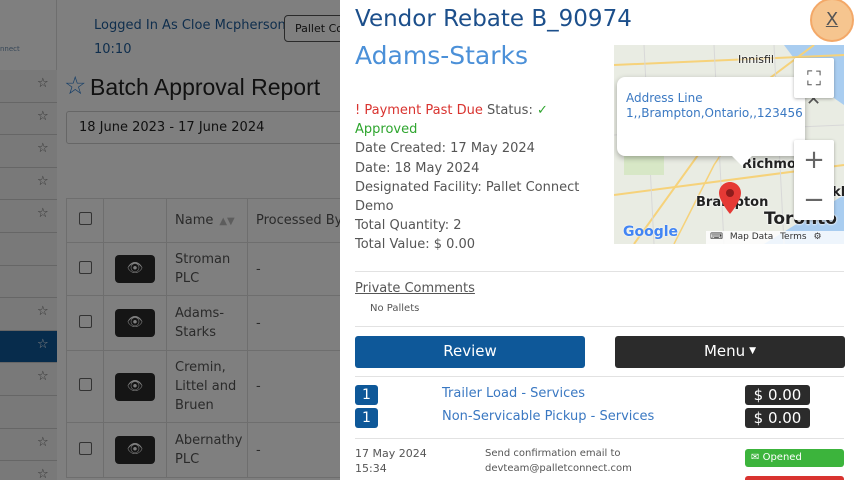 Image resolution: width=860 pixels, height=480 pixels. Describe the element at coordinates (814, 200) in the screenshot. I see `zoom-out-button: −` at that location.